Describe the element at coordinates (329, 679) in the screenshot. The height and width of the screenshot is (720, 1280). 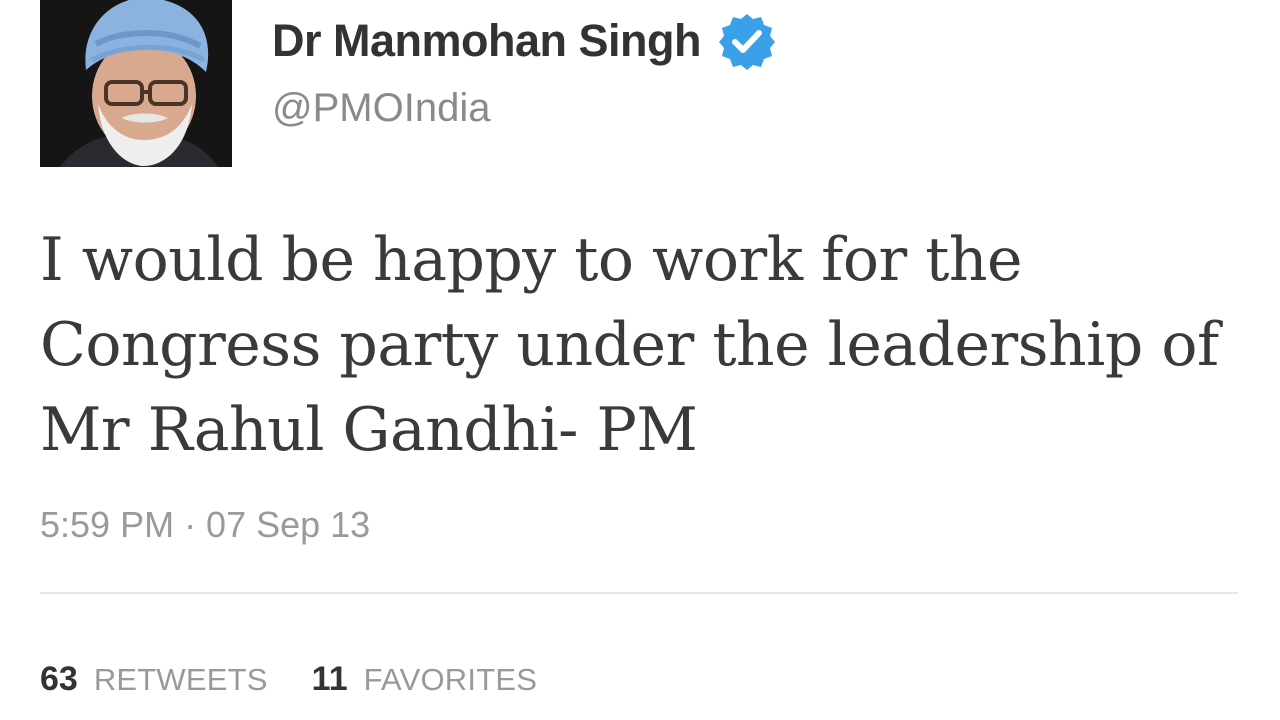
I see `favorites-count: 11` at that location.